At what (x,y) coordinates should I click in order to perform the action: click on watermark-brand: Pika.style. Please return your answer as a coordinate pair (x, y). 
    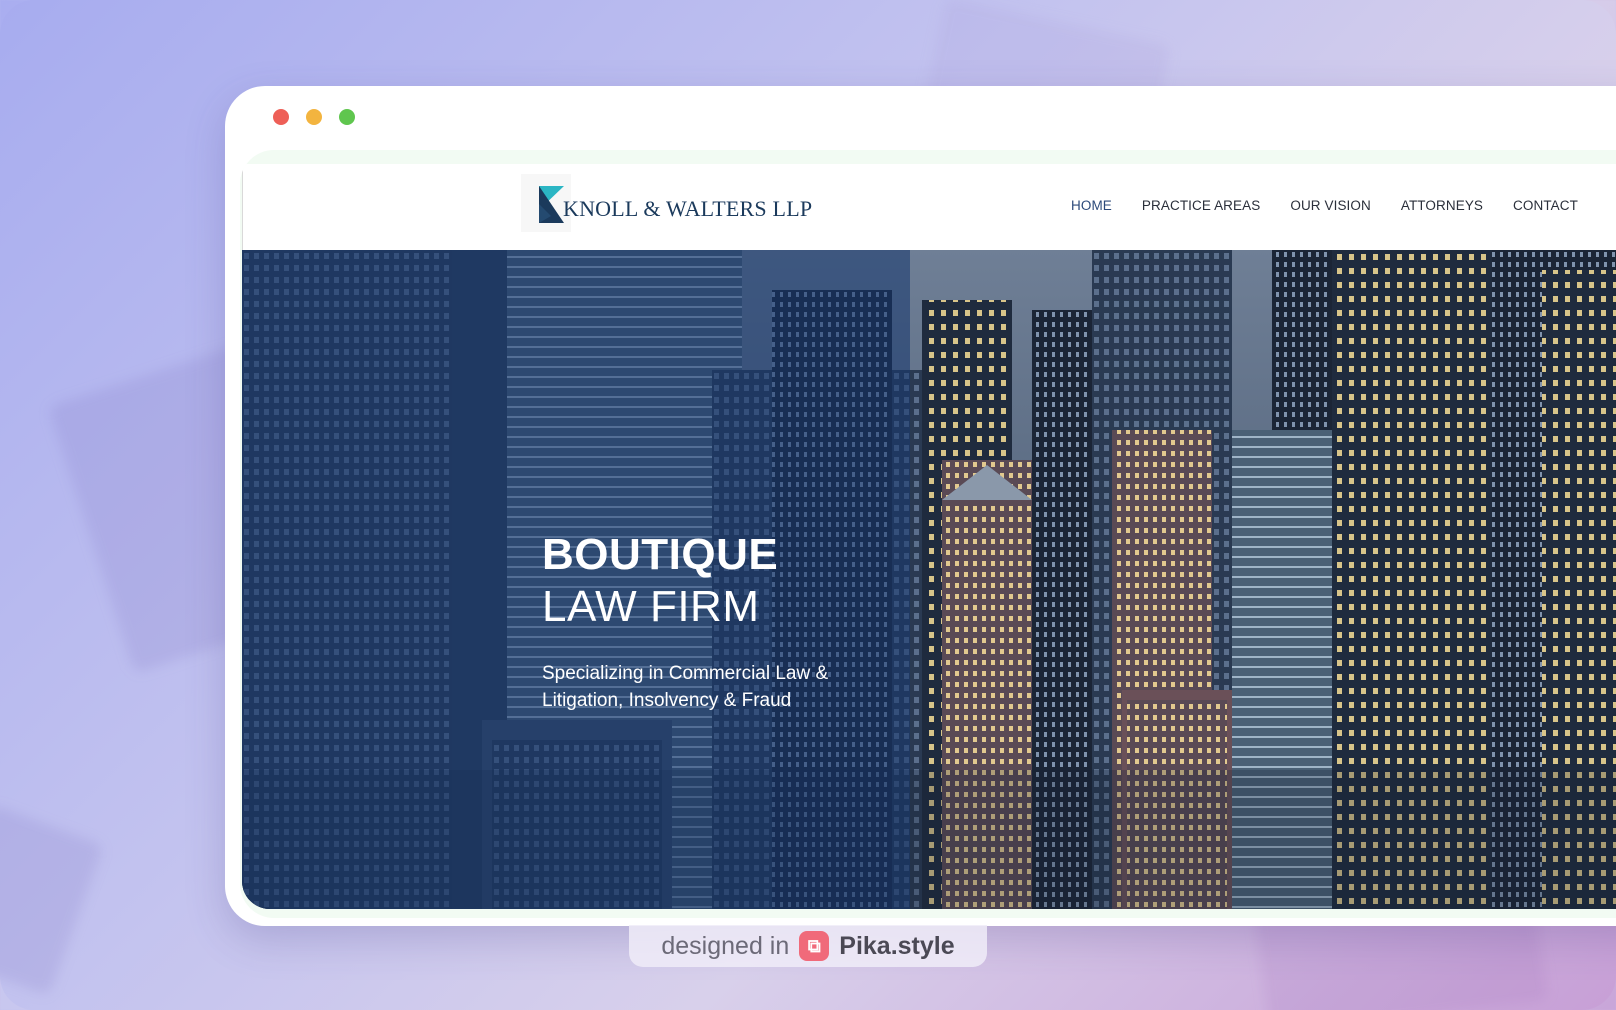
    Looking at the image, I should click on (897, 945).